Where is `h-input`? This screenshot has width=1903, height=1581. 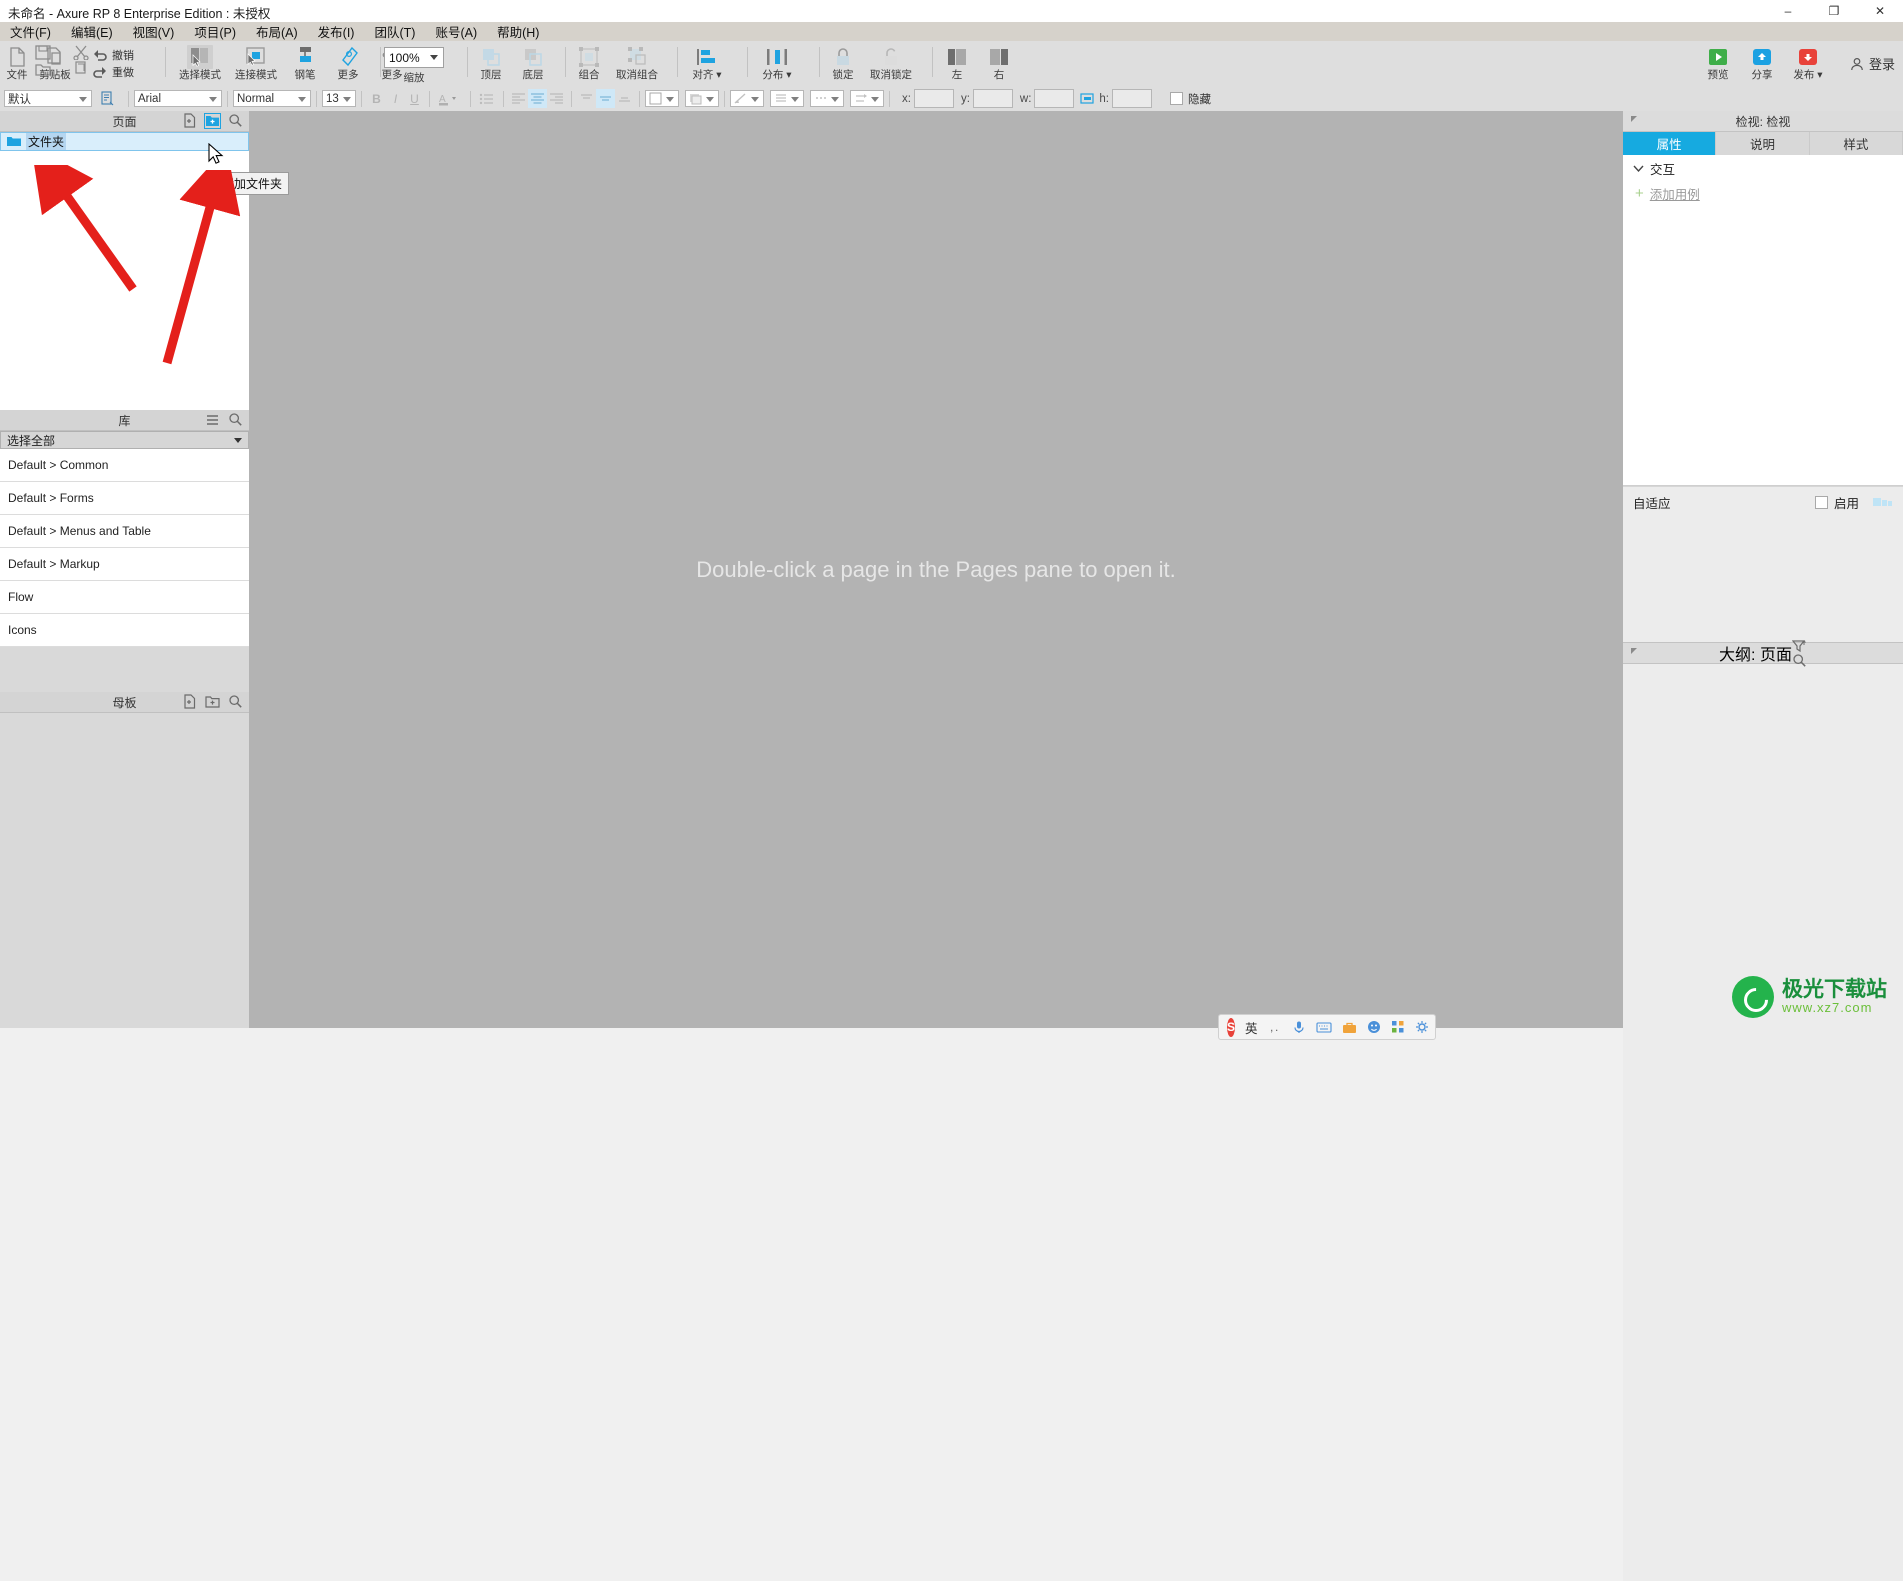 h-input is located at coordinates (1132, 98).